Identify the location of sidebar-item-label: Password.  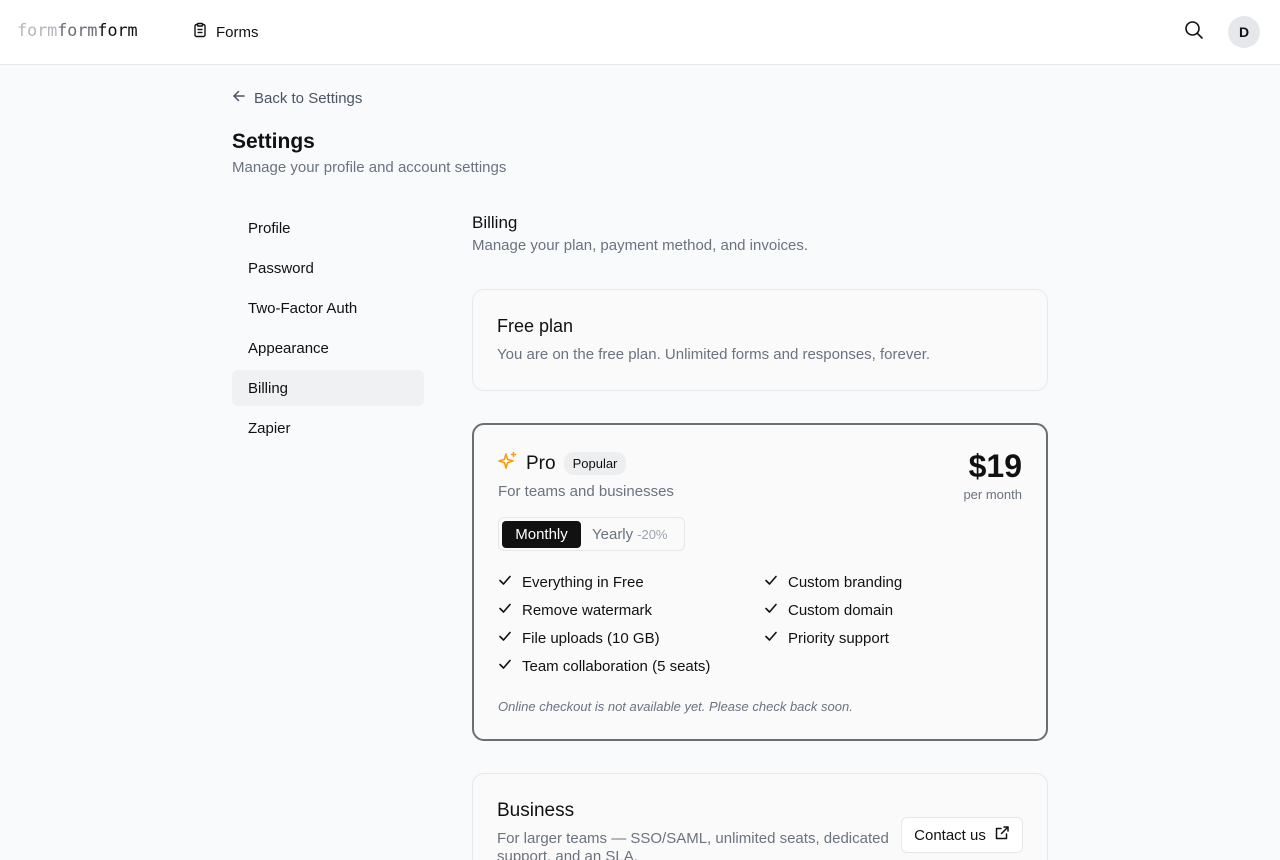
(281, 268).